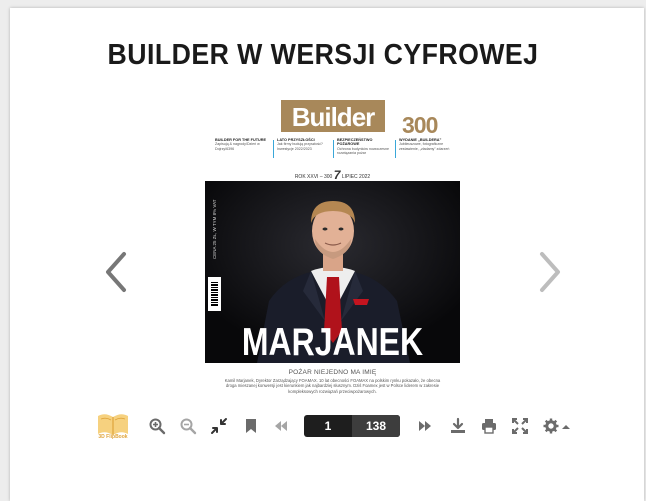  I want to click on first-page-button, so click(281, 426).